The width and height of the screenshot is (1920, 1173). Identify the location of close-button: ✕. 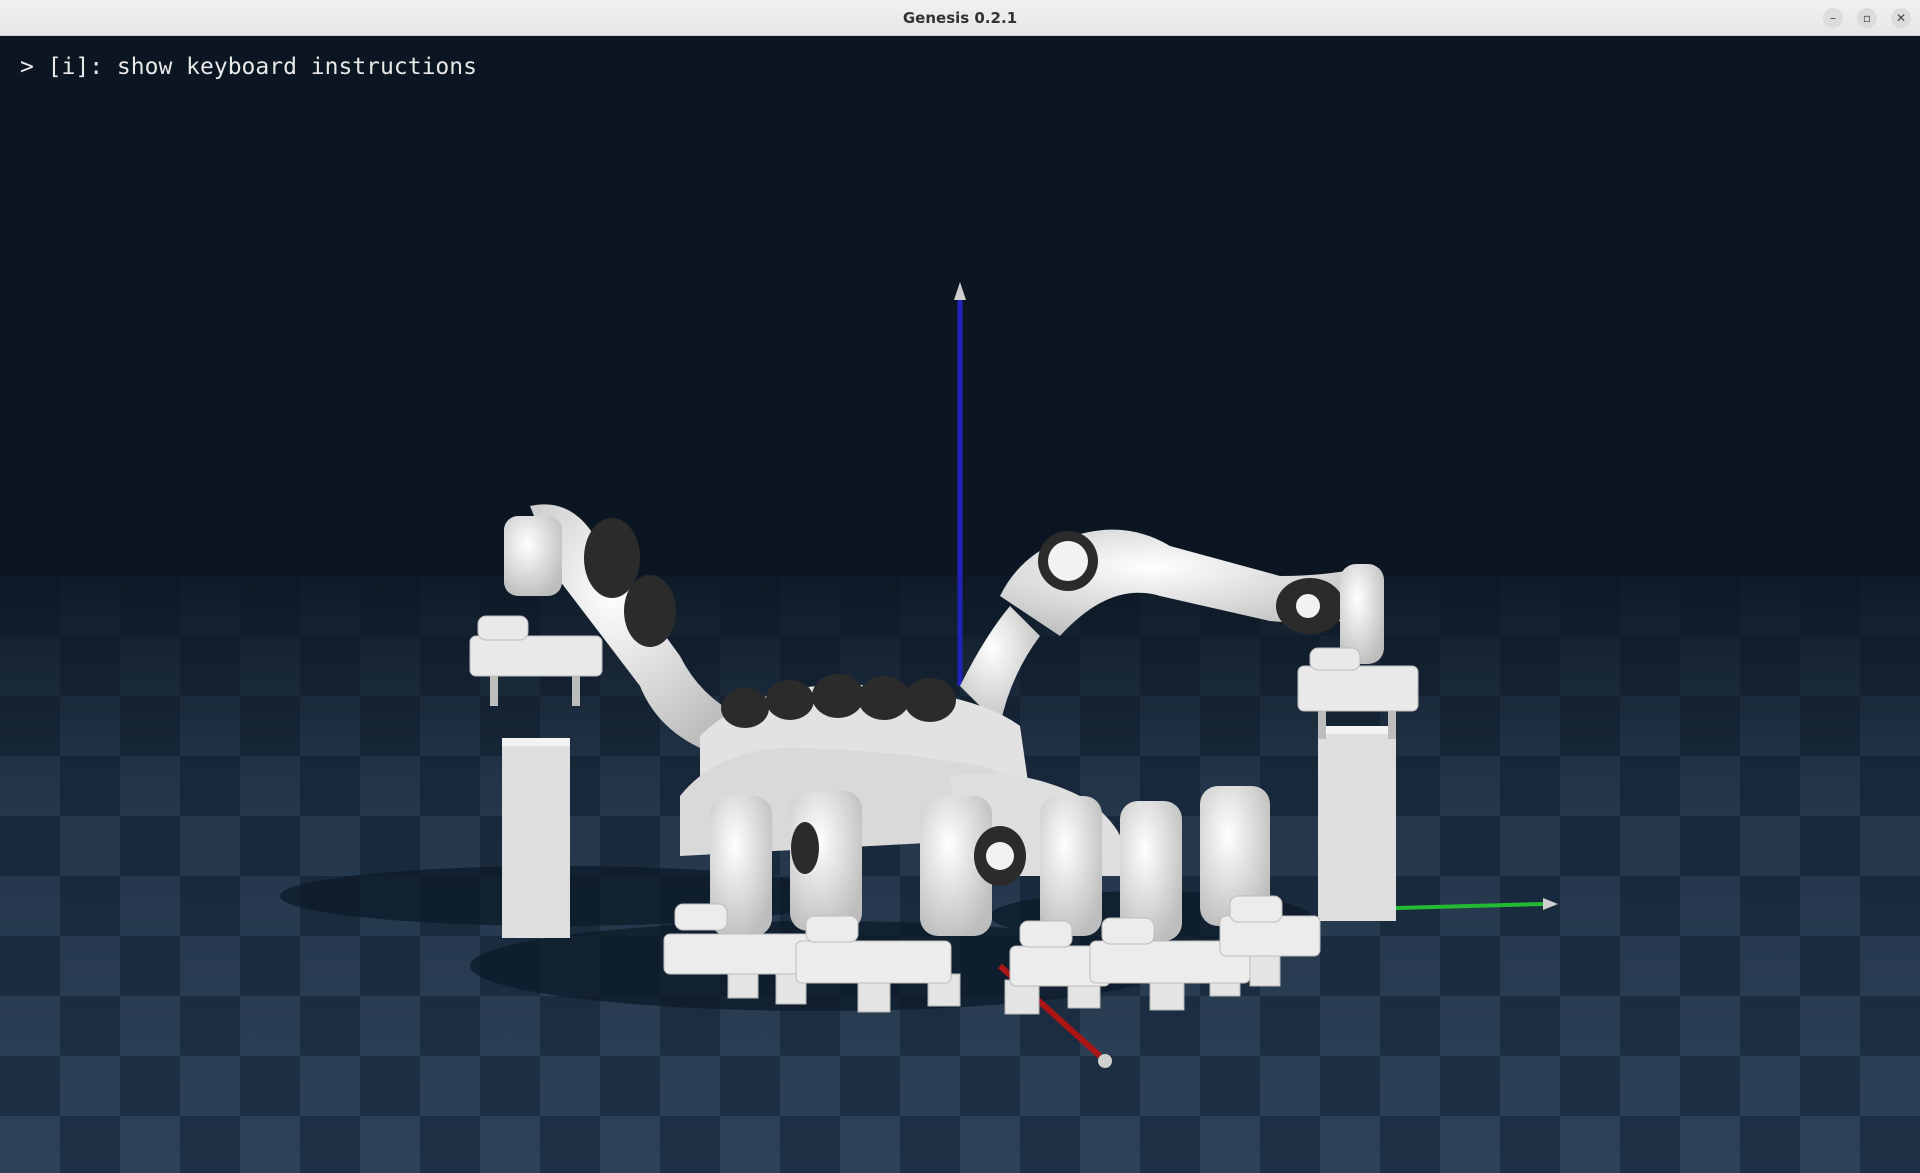
(1901, 18).